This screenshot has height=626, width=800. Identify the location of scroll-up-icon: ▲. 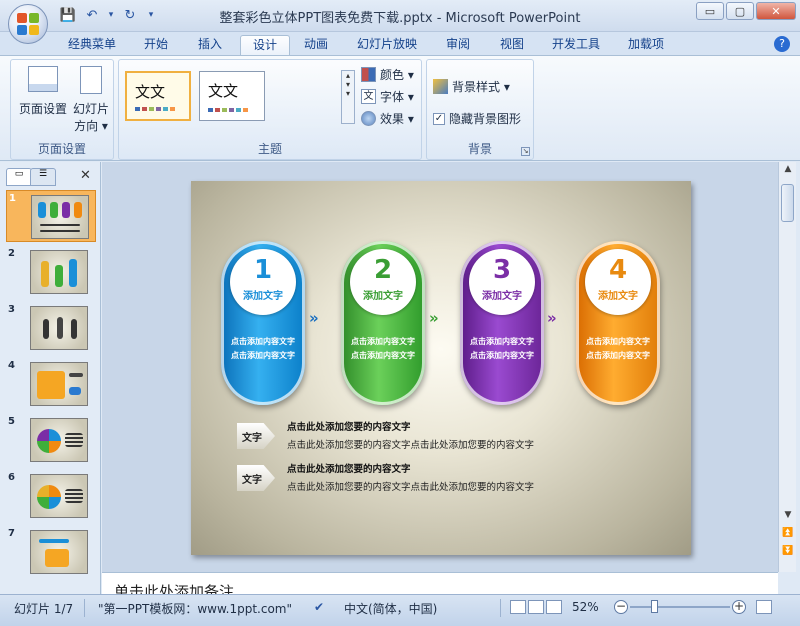
(788, 169).